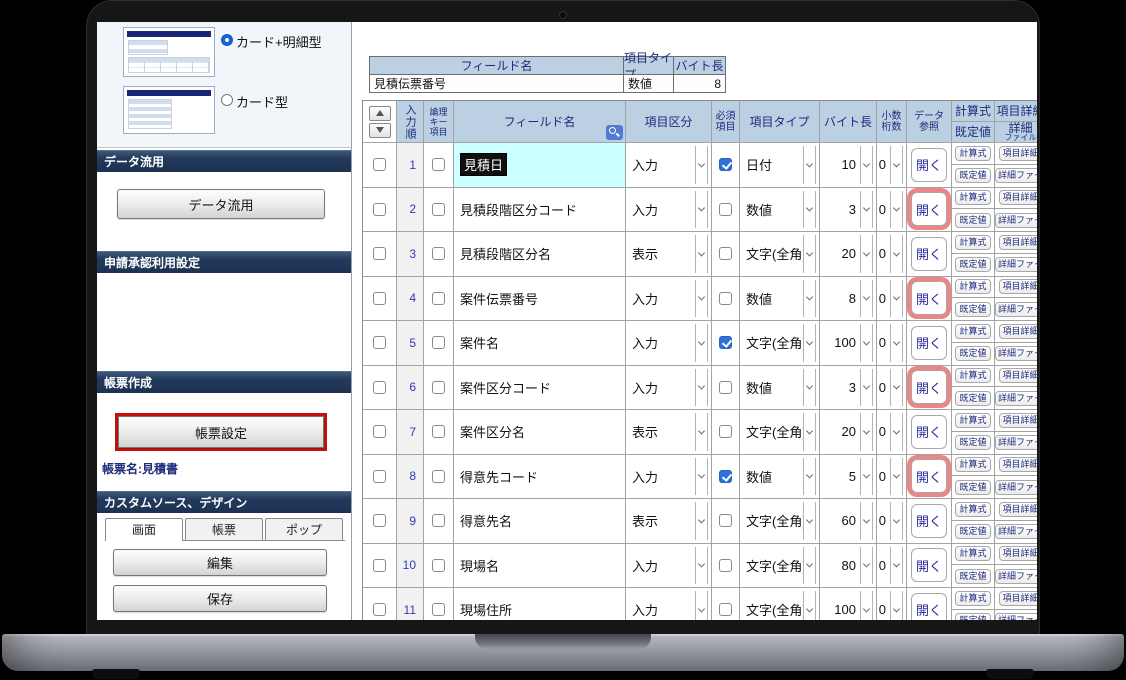 Image resolution: width=1126 pixels, height=680 pixels. Describe the element at coordinates (479, 342) in the screenshot. I see `field-name-input: 案件名` at that location.